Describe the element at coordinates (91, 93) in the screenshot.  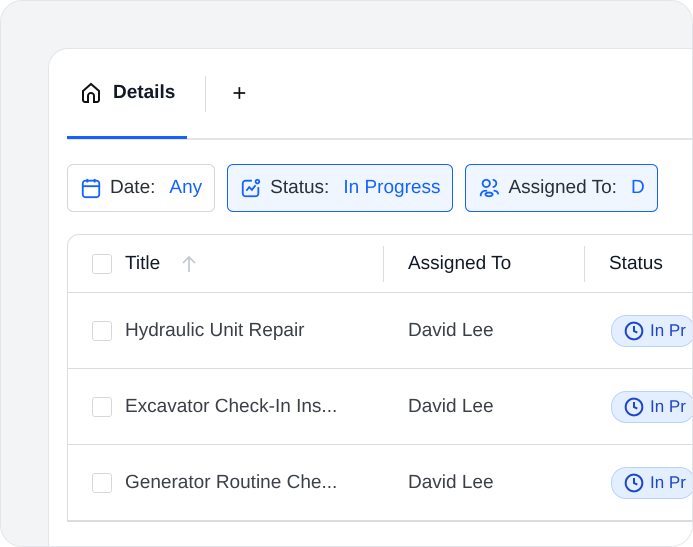
I see `home-icon` at that location.